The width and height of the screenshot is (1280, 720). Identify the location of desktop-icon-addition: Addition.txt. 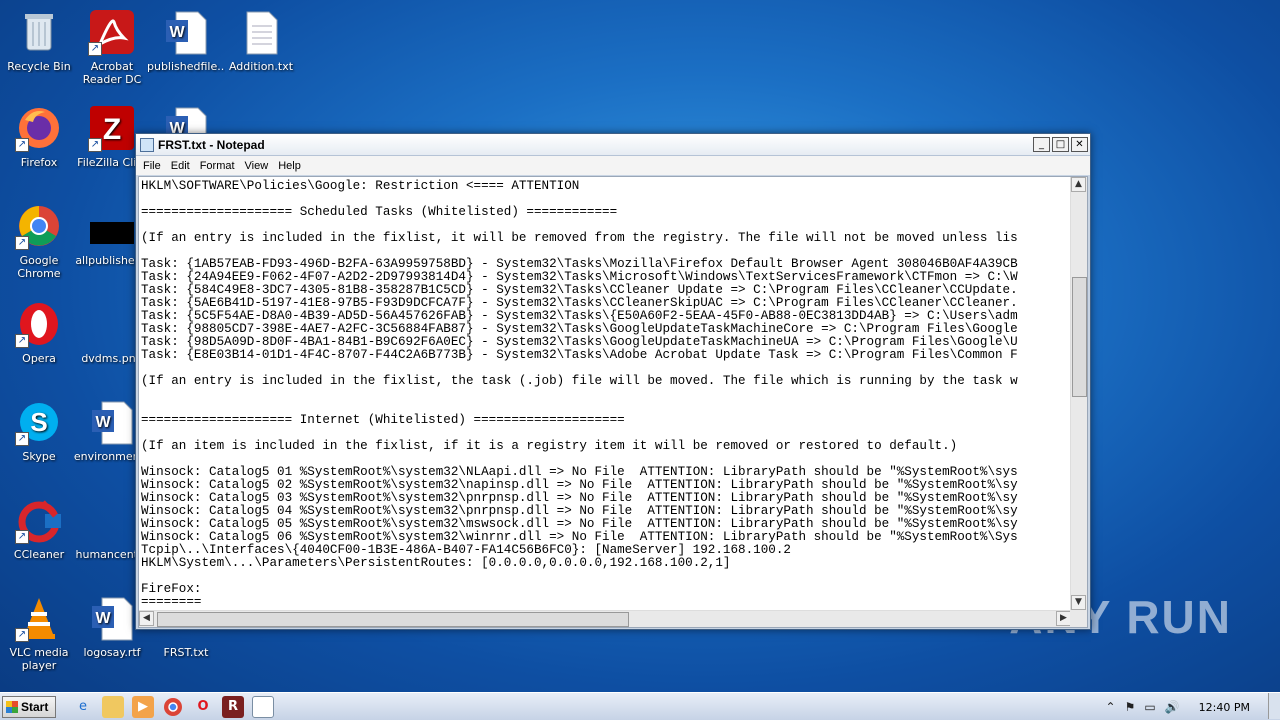
(261, 40).